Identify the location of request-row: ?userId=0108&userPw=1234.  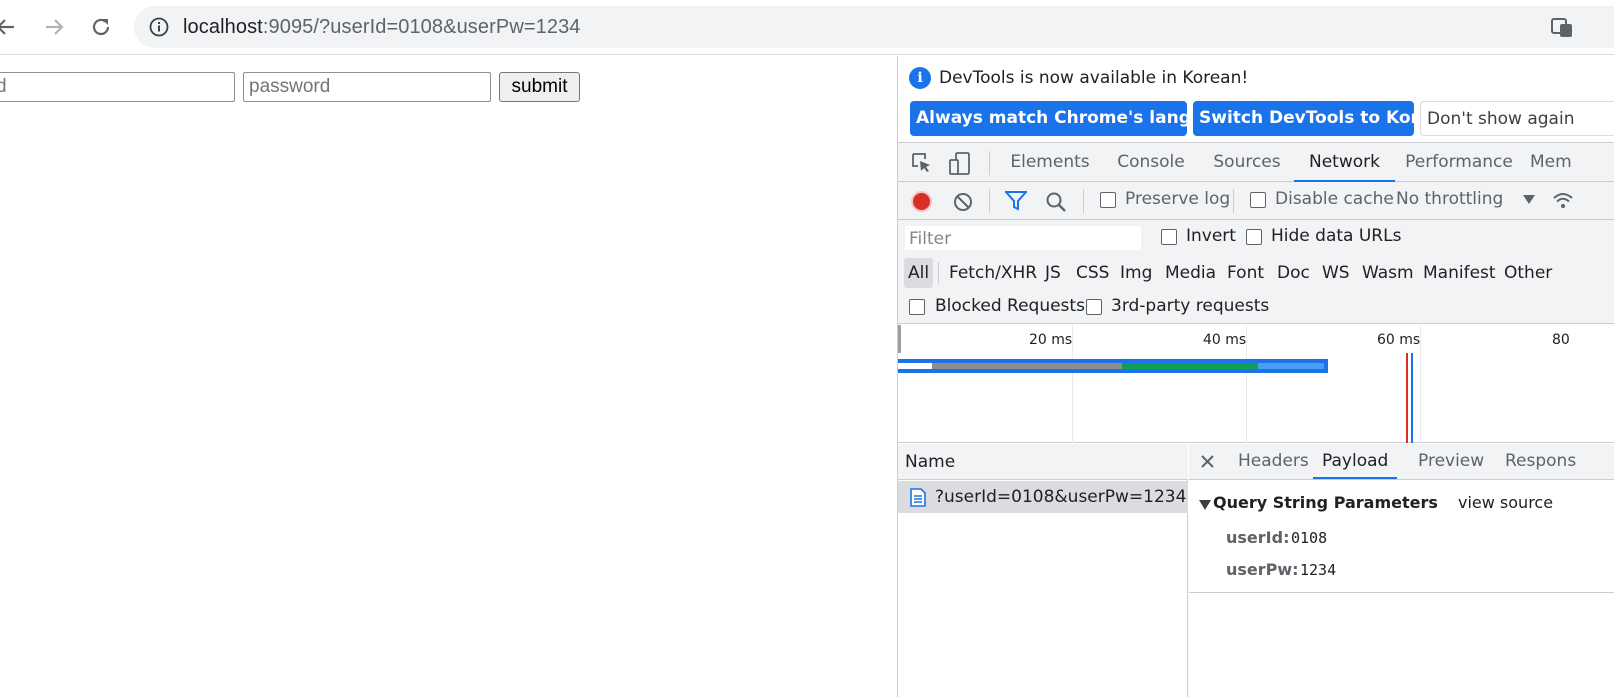
(1043, 497).